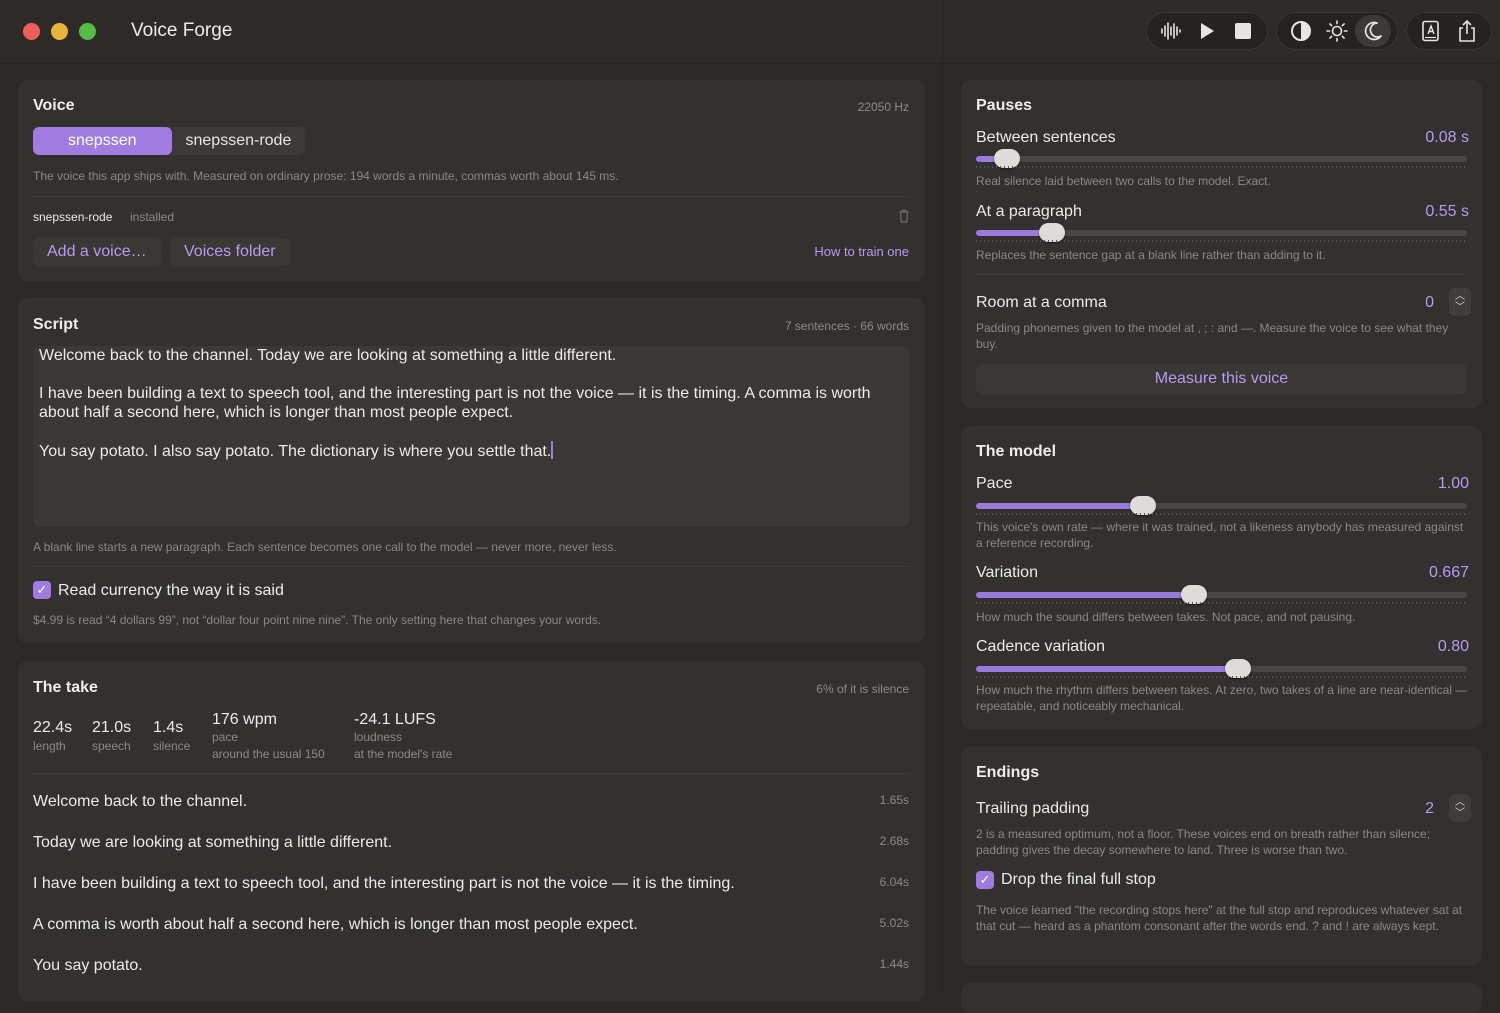  I want to click on playback-group, so click(1207, 31).